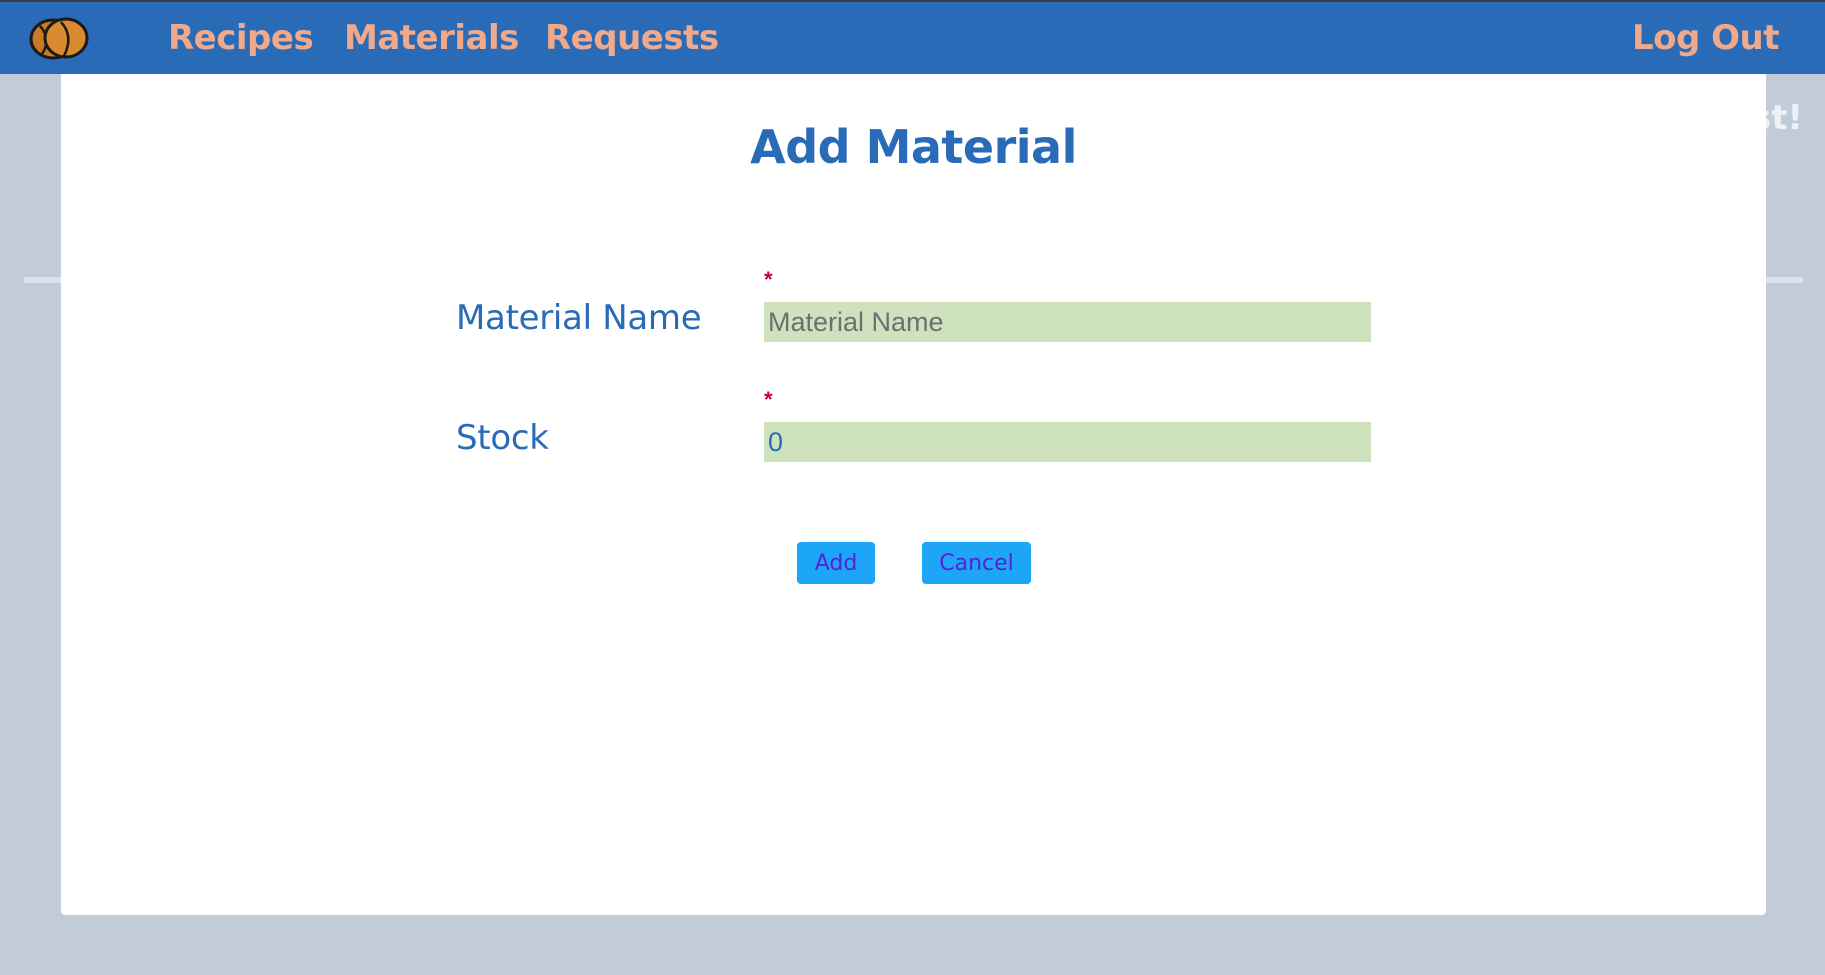  Describe the element at coordinates (579, 318) in the screenshot. I see `material-name-label: Material Name` at that location.